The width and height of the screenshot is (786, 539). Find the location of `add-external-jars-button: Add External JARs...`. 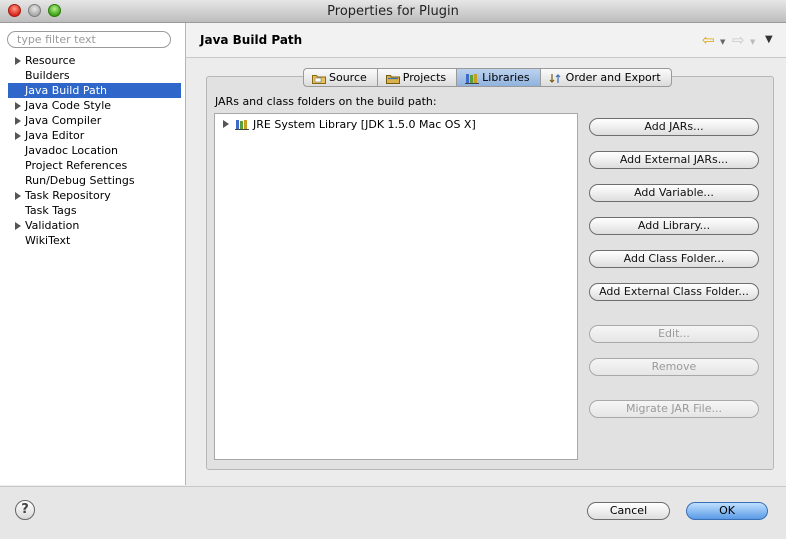

add-external-jars-button: Add External JARs... is located at coordinates (674, 160).